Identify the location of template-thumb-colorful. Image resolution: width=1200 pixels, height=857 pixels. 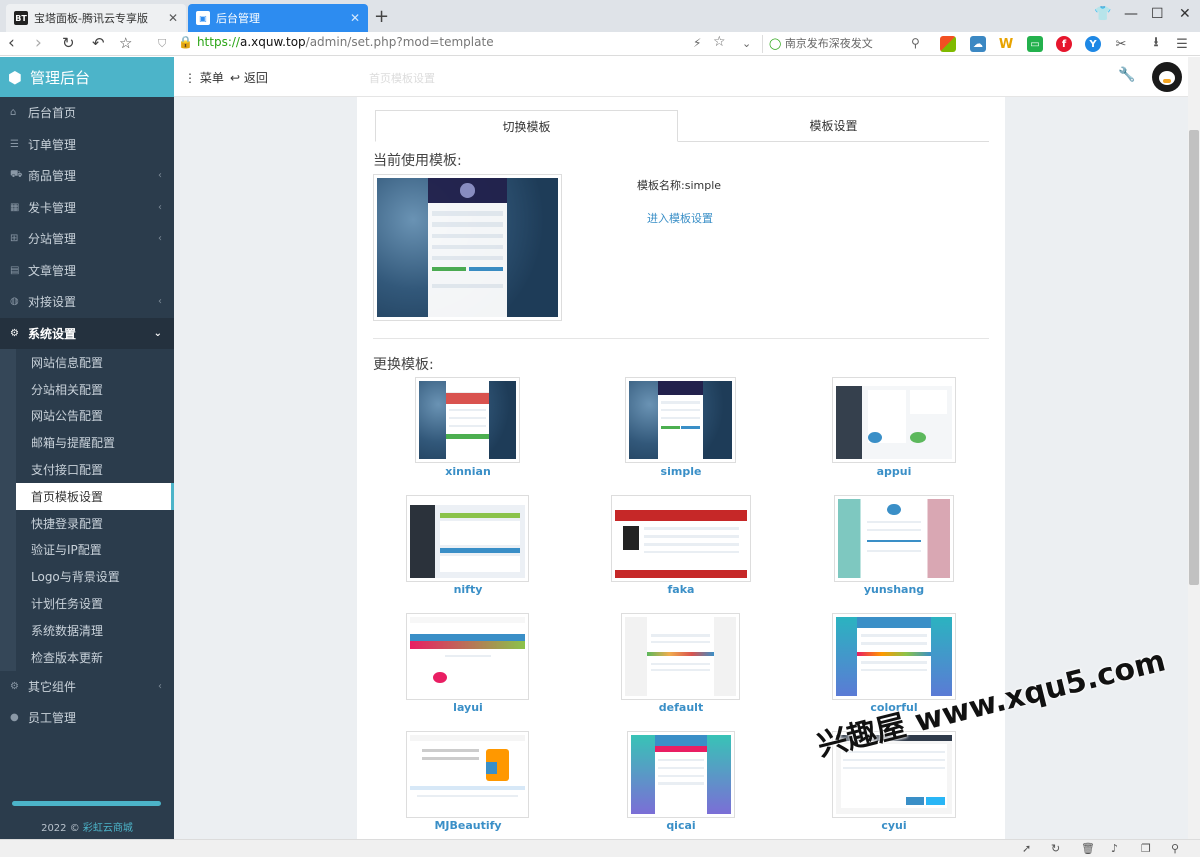
(894, 656).